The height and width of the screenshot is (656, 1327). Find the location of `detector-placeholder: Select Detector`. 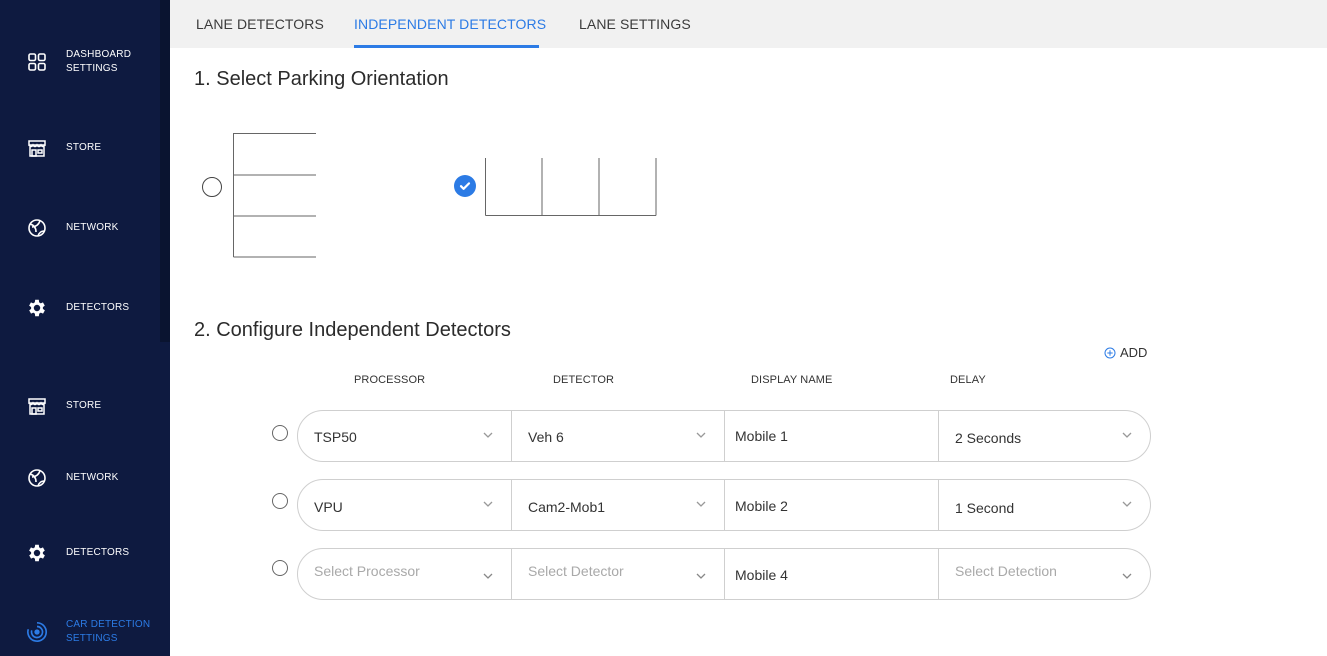

detector-placeholder: Select Detector is located at coordinates (576, 571).